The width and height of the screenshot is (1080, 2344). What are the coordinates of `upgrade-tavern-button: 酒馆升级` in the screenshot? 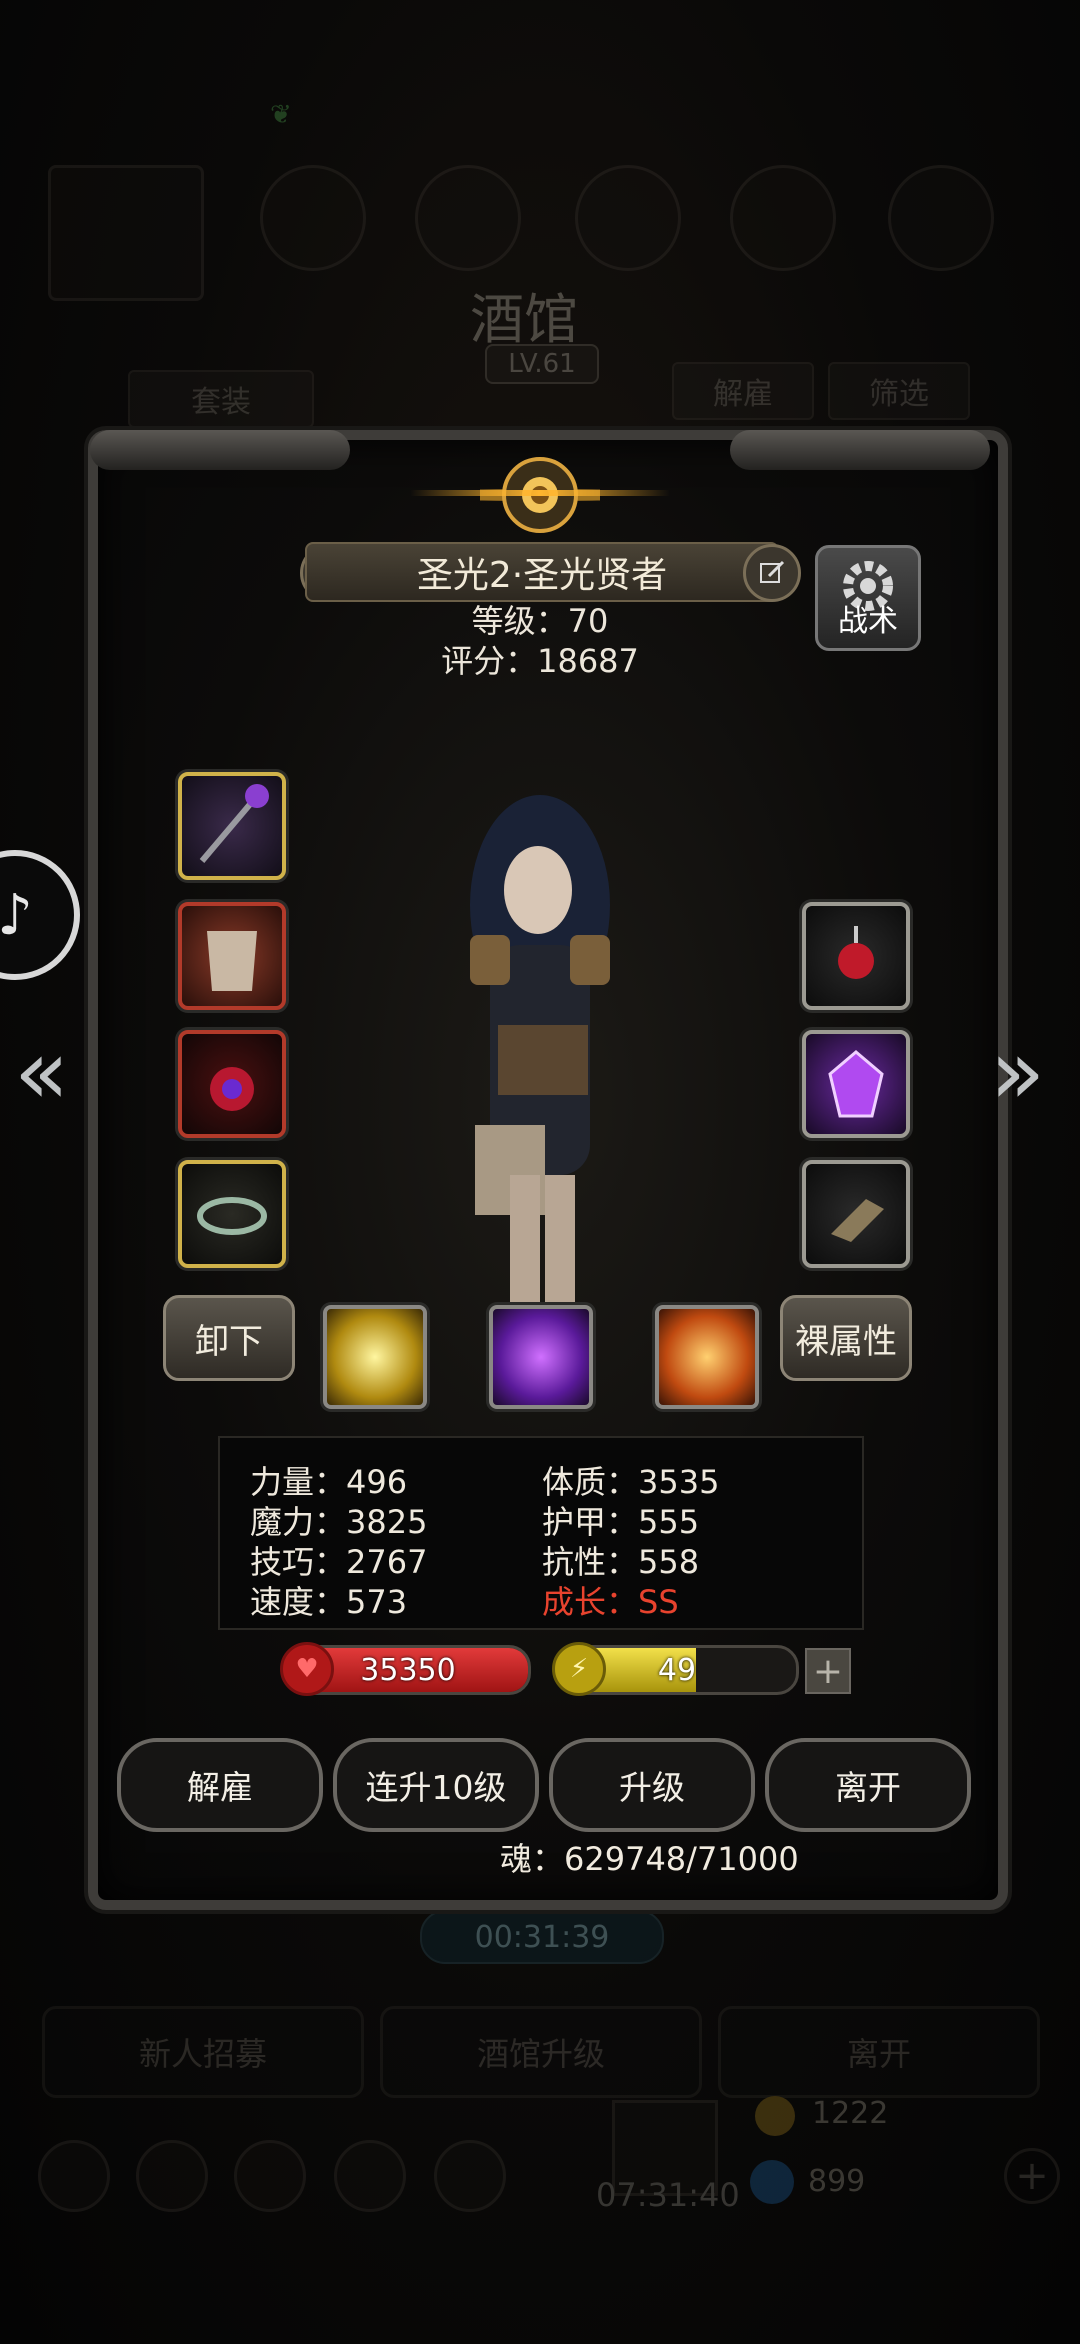 It's located at (541, 2052).